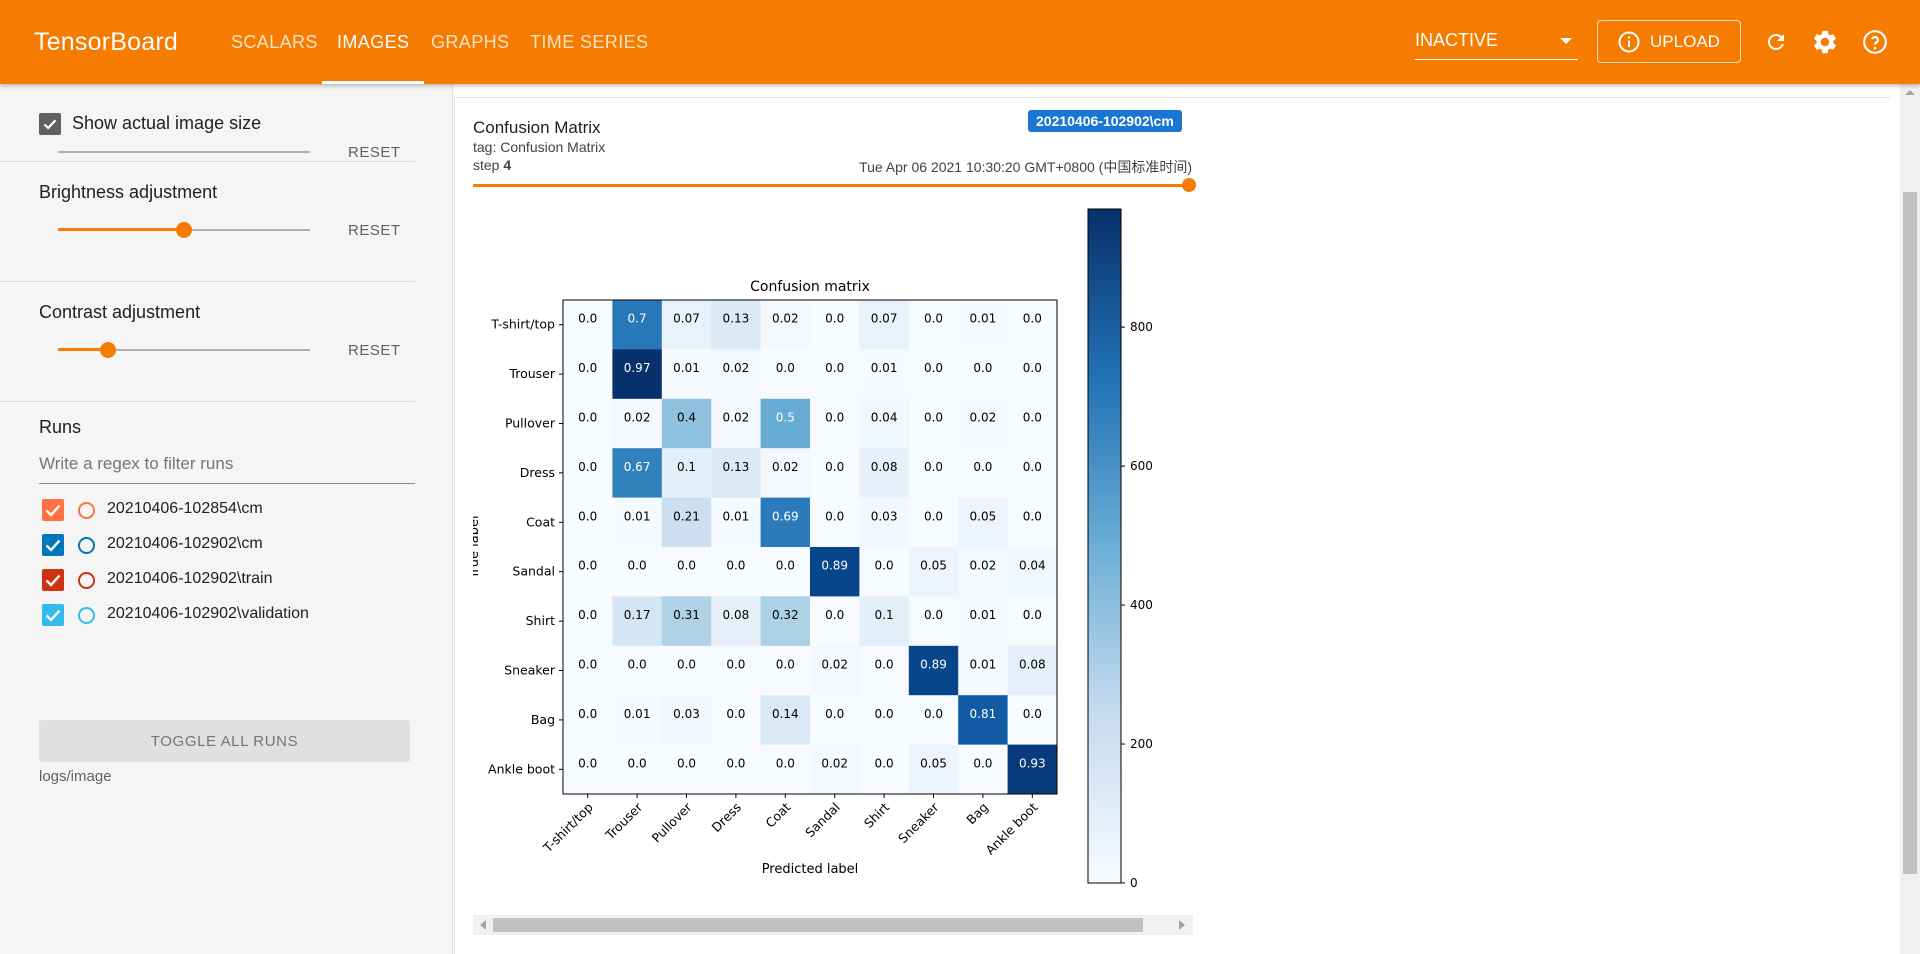  I want to click on x-axis-label: Predicted label, so click(810, 869).